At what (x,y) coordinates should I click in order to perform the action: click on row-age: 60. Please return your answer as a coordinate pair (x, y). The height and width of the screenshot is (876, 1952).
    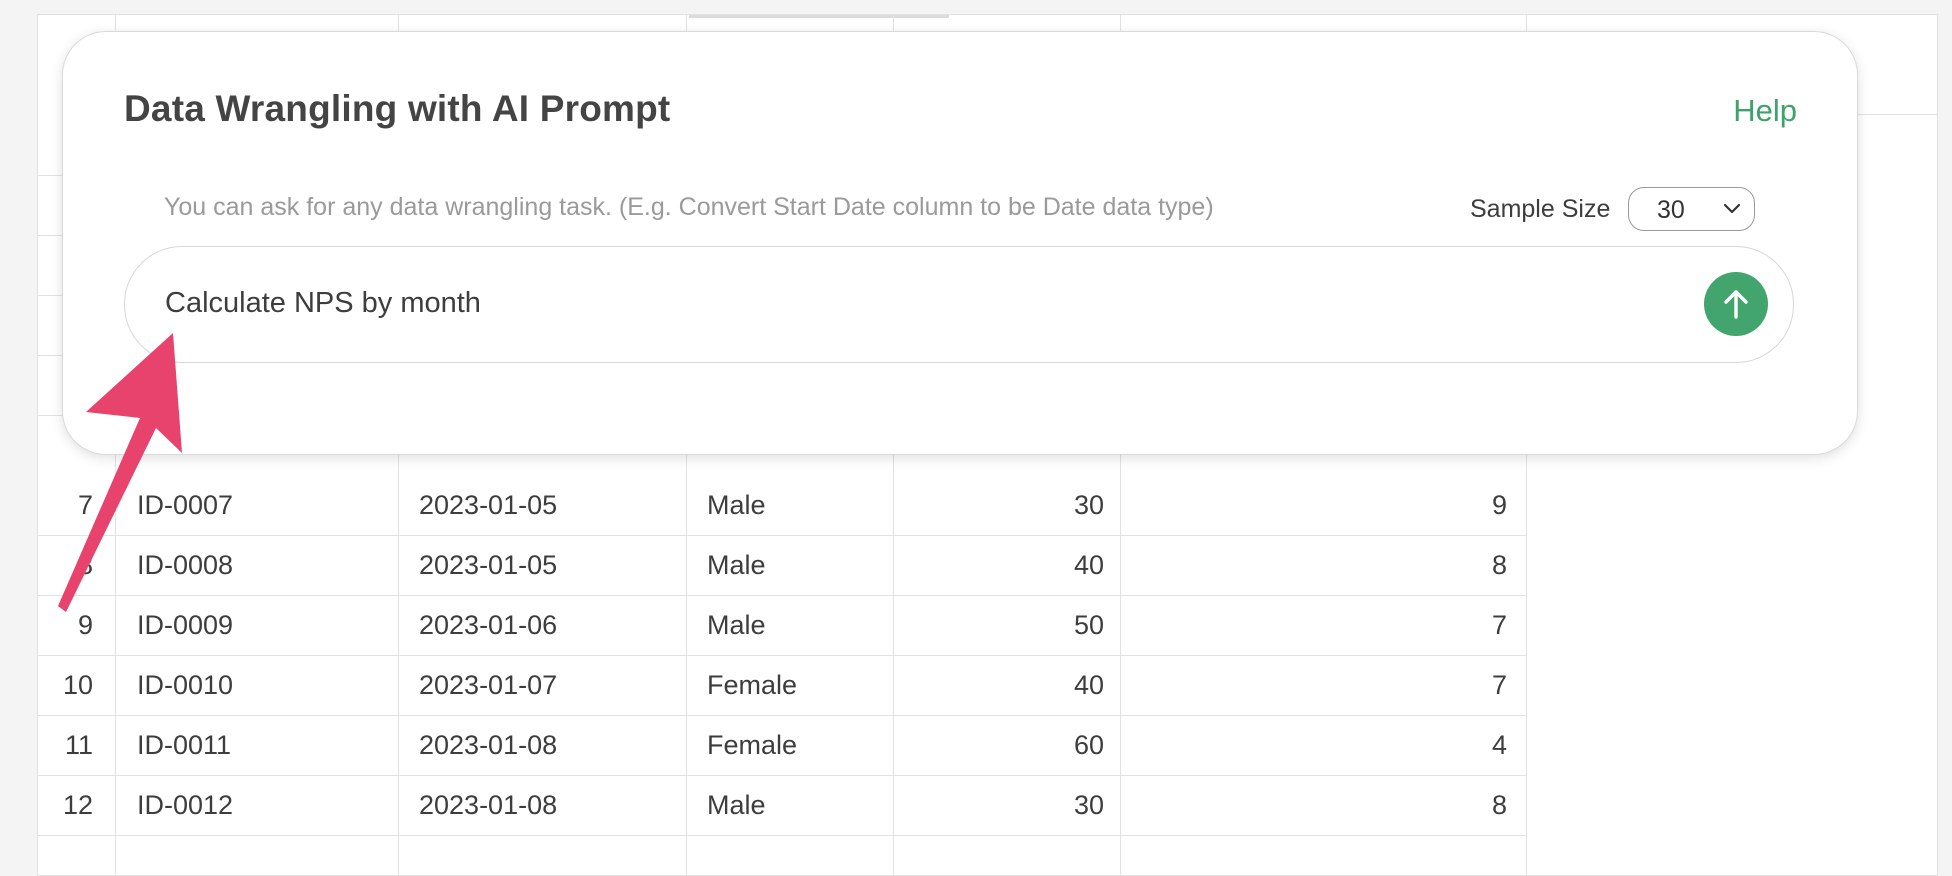
    Looking at the image, I should click on (1088, 745).